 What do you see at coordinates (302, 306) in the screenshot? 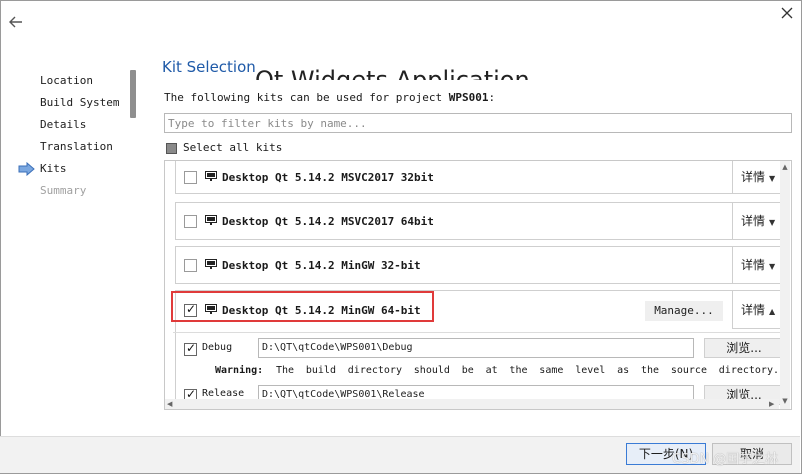
I see `highlight-box` at bounding box center [302, 306].